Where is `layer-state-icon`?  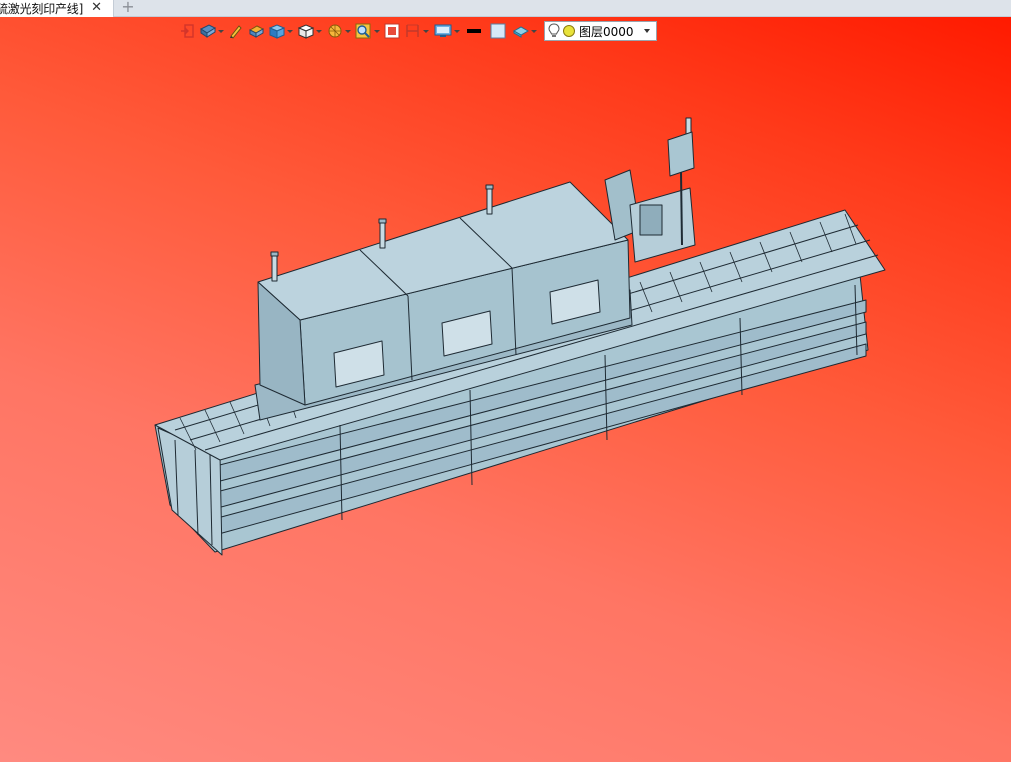 layer-state-icon is located at coordinates (569, 31).